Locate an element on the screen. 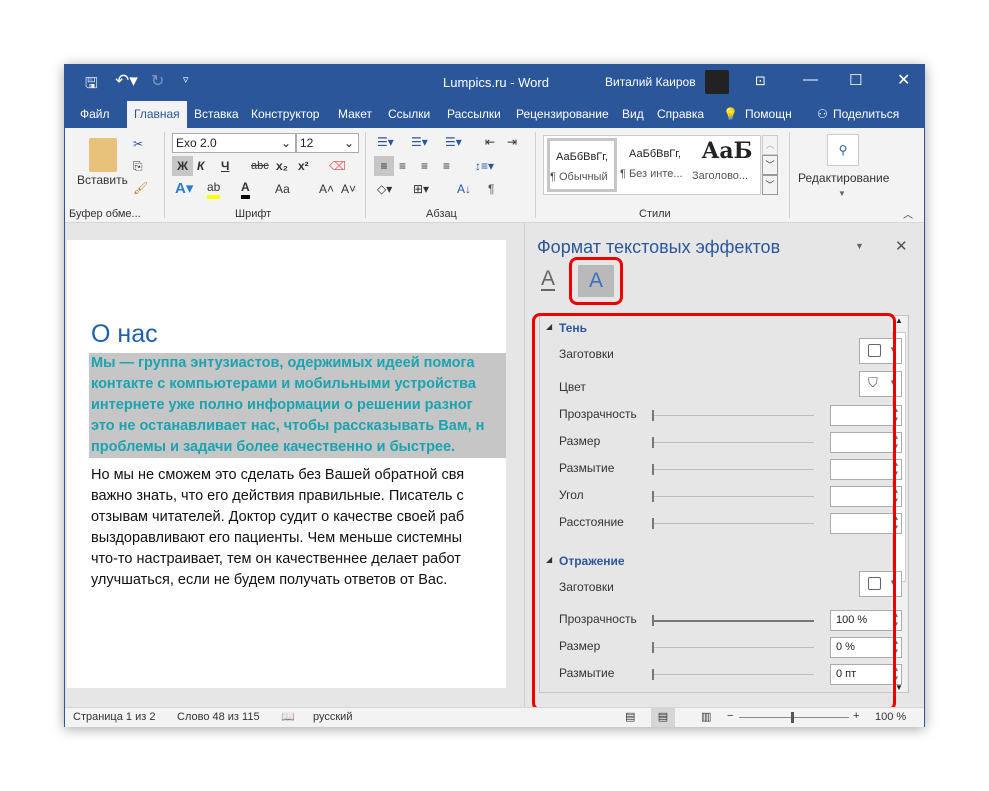 The height and width of the screenshot is (791, 989). justify-icon: ≡ is located at coordinates (446, 166).